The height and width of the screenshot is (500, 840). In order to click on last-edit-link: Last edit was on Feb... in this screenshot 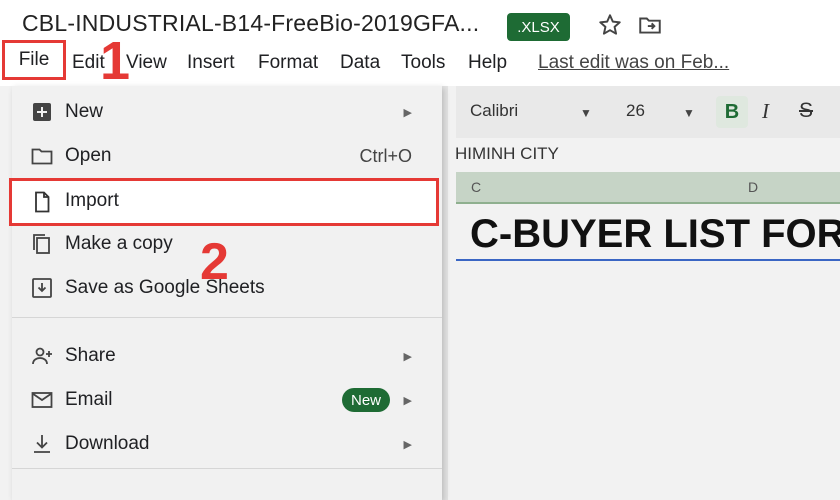, I will do `click(633, 63)`.